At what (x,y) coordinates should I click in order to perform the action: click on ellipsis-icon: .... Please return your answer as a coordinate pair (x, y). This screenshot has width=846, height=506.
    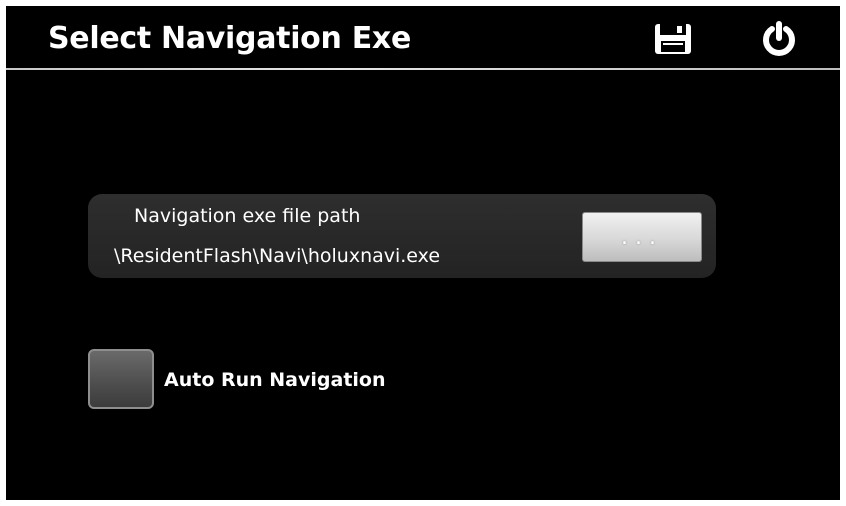
    Looking at the image, I should click on (642, 237).